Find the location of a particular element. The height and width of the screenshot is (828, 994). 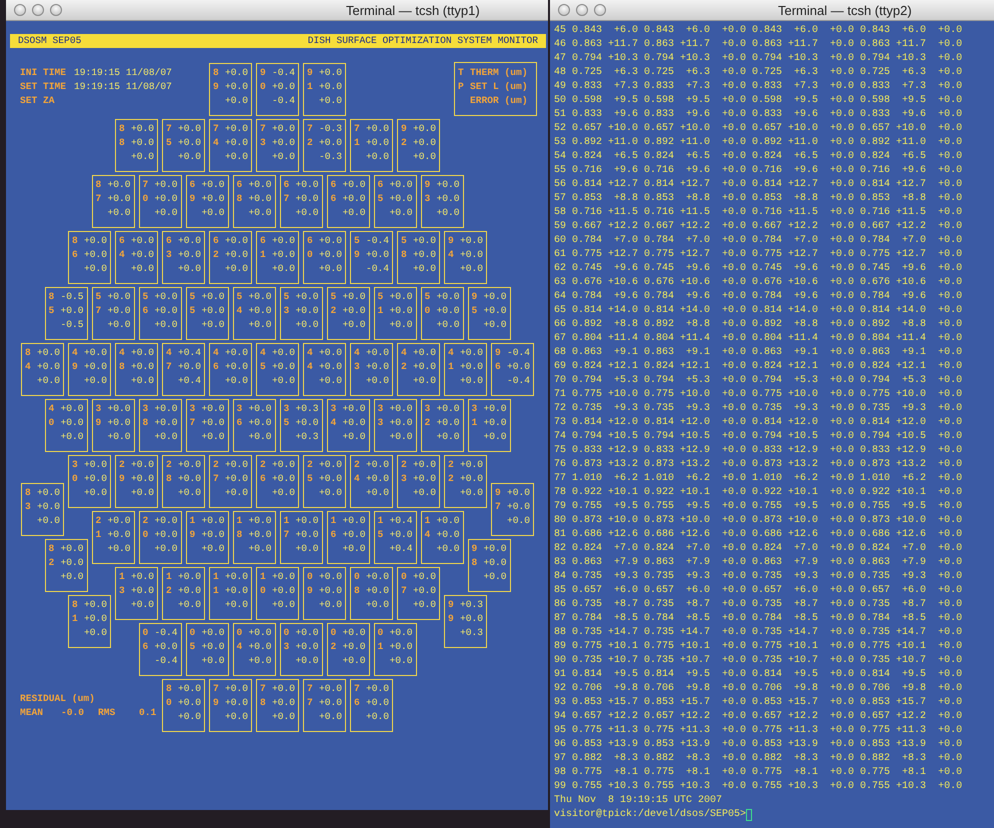

output-line: 80 0.873 +10.0 0.873 +10.0 +0.0 0.873 +10.0 +0.0 0.873 +10.0 +0.0 is located at coordinates (759, 521).